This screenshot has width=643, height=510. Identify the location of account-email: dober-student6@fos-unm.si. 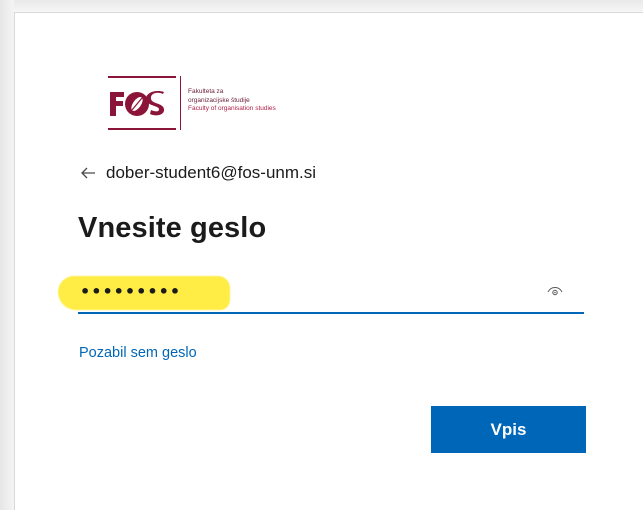
(211, 172).